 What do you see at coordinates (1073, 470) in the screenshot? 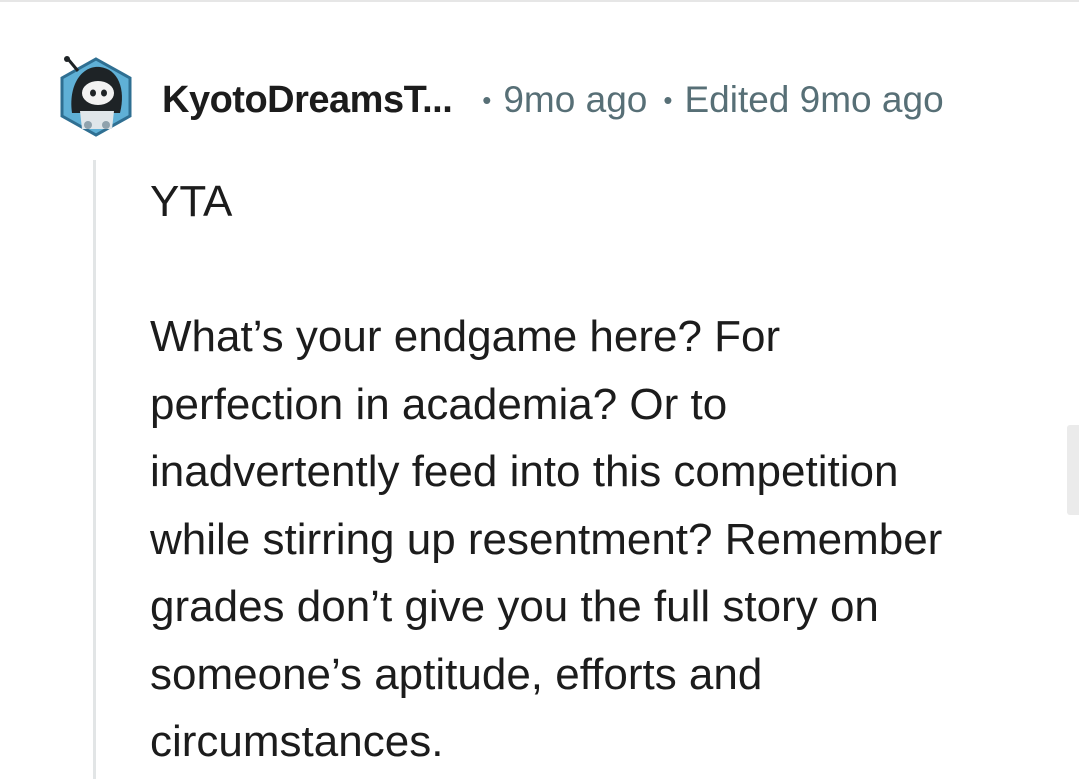
I see `scrollbar-thumb` at bounding box center [1073, 470].